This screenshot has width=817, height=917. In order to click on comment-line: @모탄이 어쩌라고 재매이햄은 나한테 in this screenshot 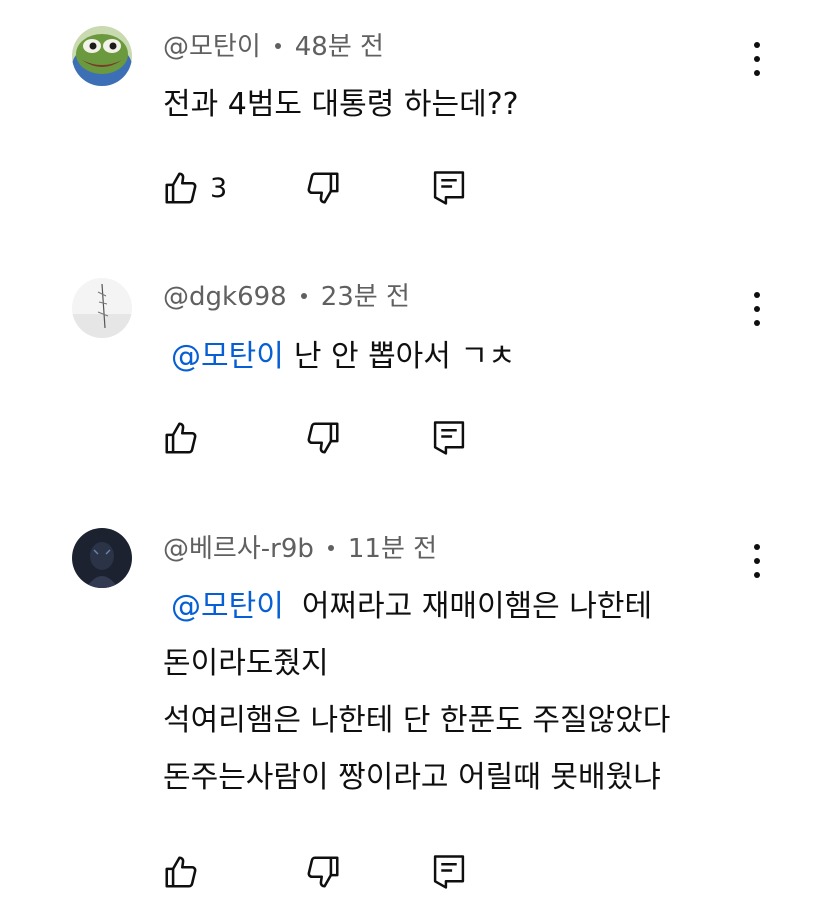, I will do `click(416, 606)`.